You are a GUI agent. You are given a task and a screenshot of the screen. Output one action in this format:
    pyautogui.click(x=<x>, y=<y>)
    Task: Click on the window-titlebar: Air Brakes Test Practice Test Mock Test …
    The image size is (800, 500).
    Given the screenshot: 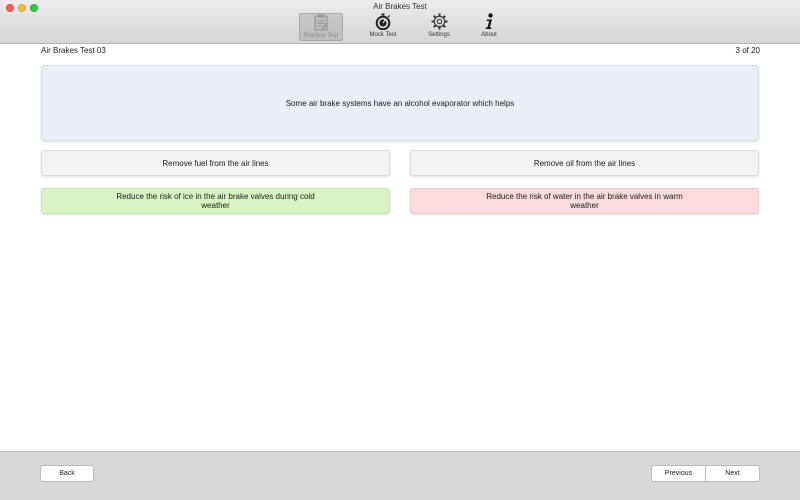 What is the action you would take?
    pyautogui.click(x=400, y=22)
    